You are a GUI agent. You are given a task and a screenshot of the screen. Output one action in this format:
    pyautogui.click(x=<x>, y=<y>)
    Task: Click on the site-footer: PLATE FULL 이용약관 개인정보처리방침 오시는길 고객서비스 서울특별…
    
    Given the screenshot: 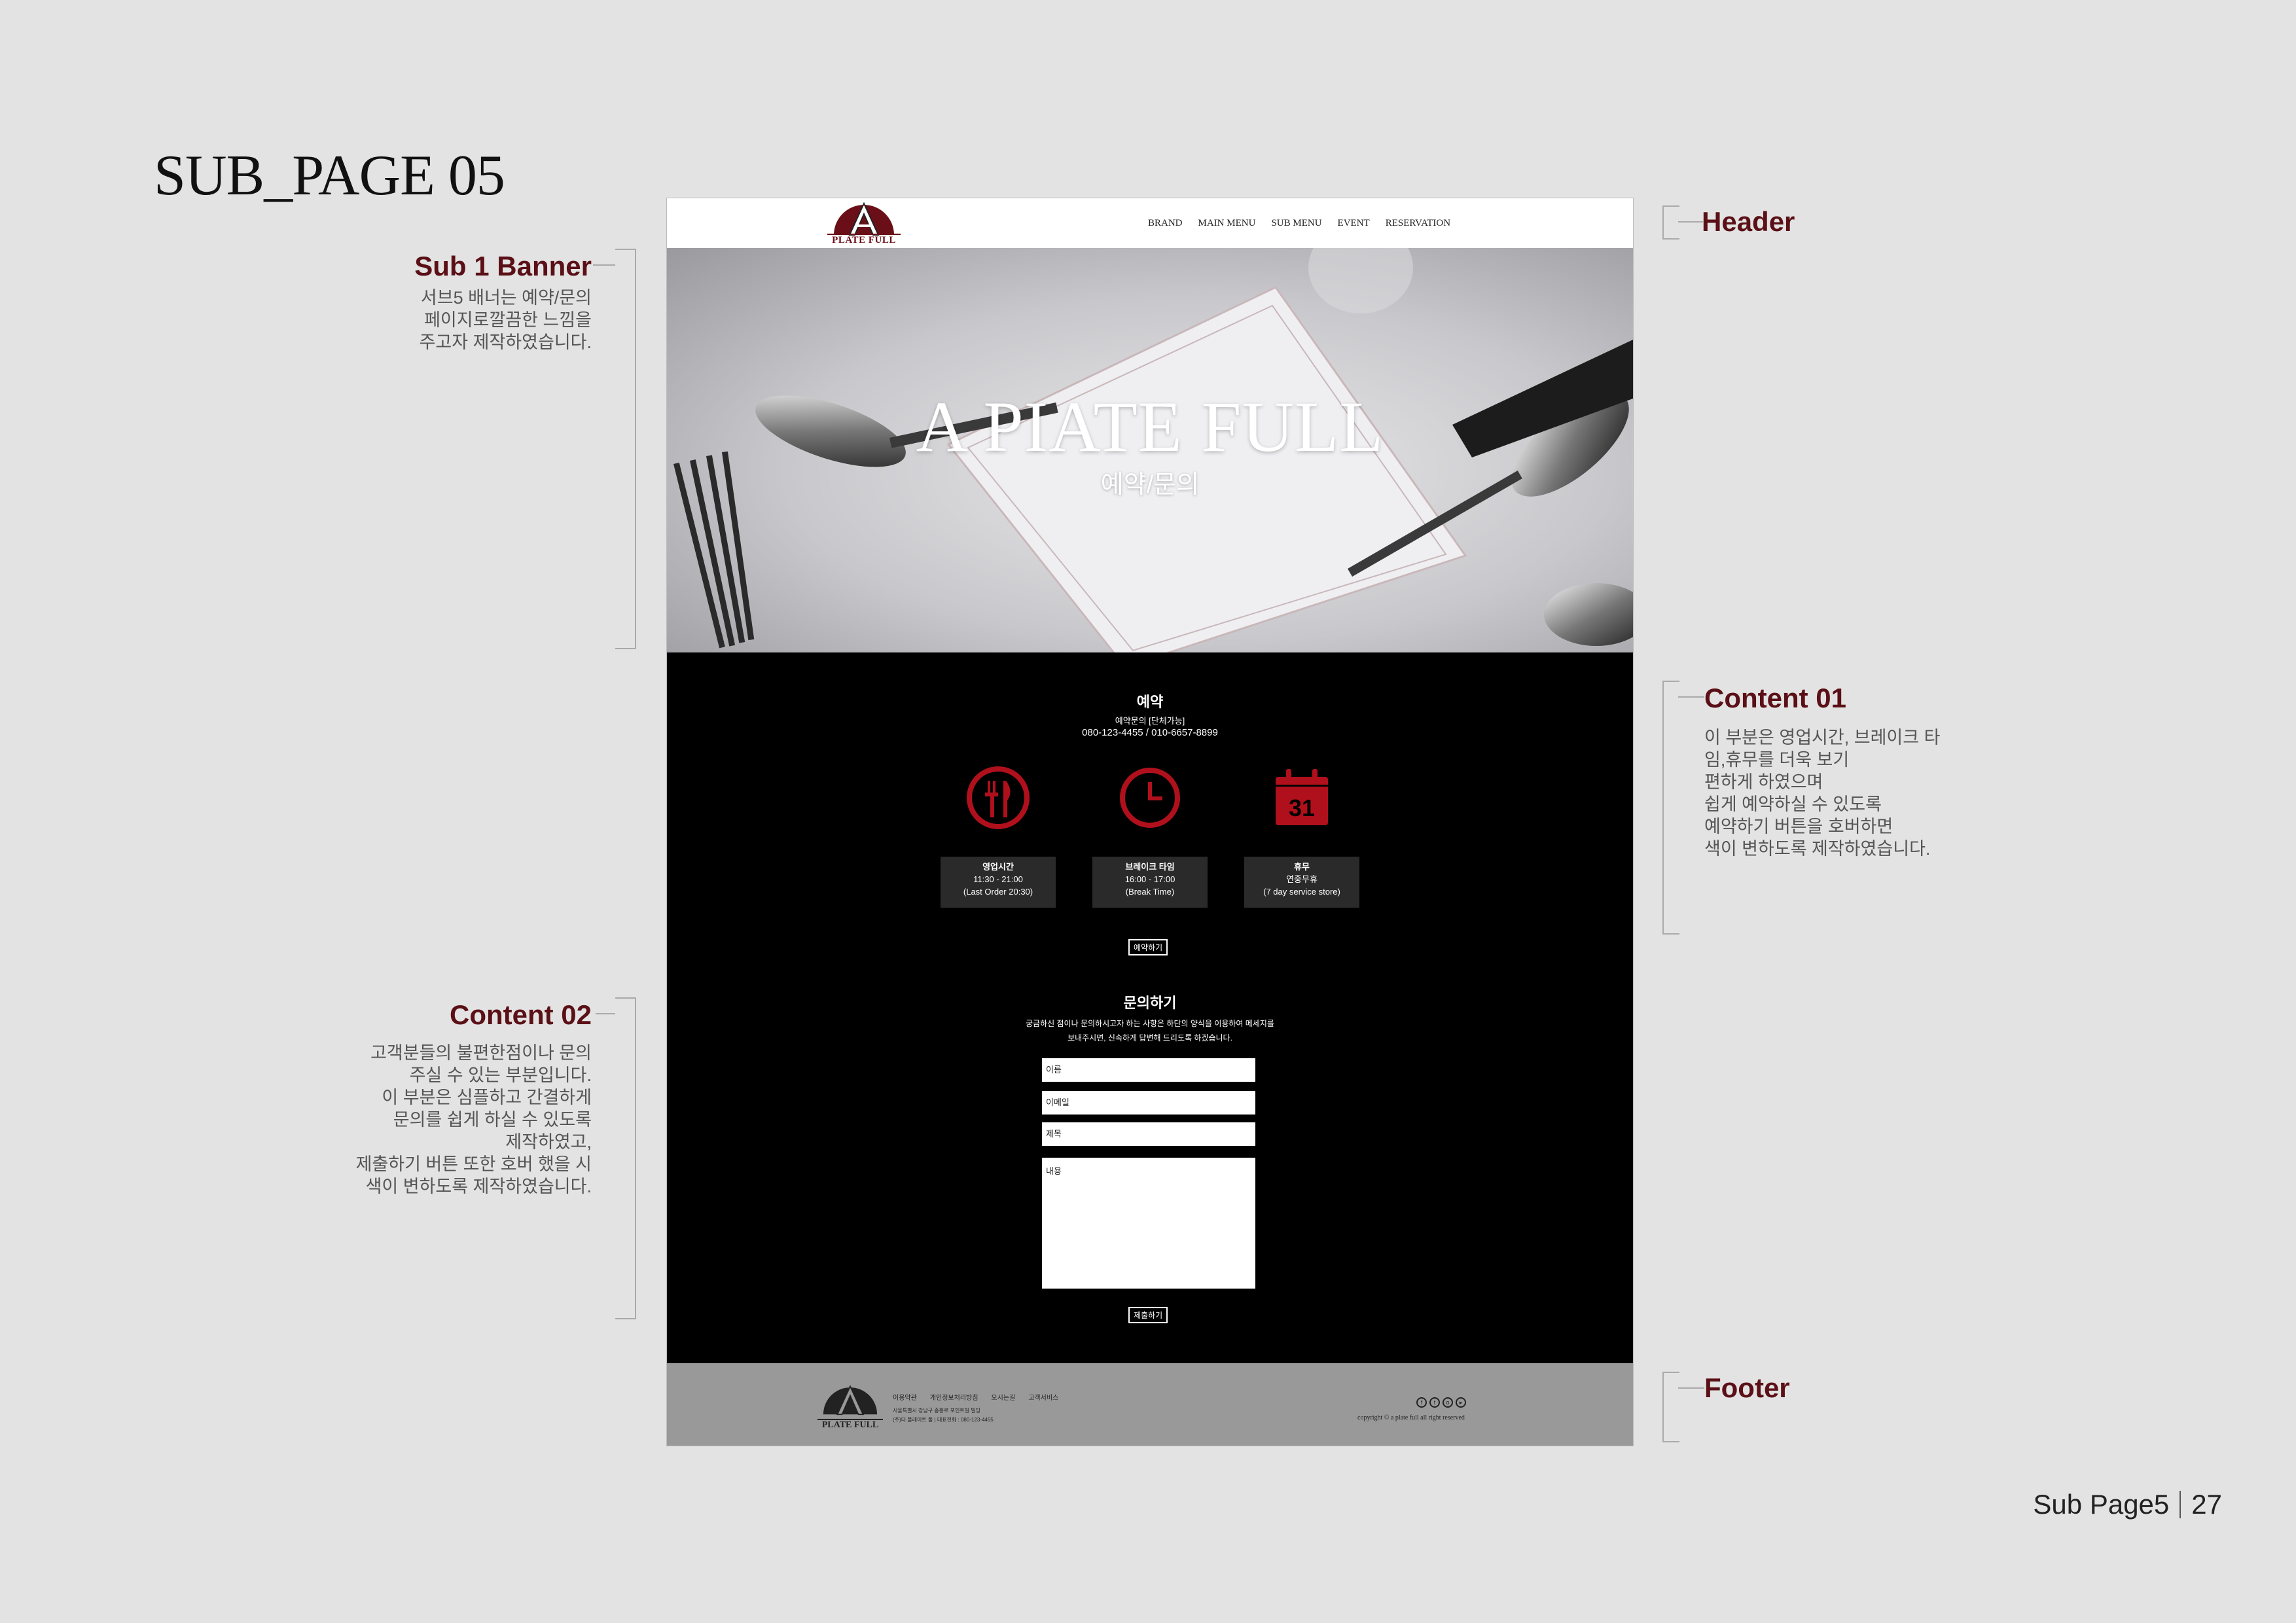 What is the action you would take?
    pyautogui.click(x=1150, y=1404)
    